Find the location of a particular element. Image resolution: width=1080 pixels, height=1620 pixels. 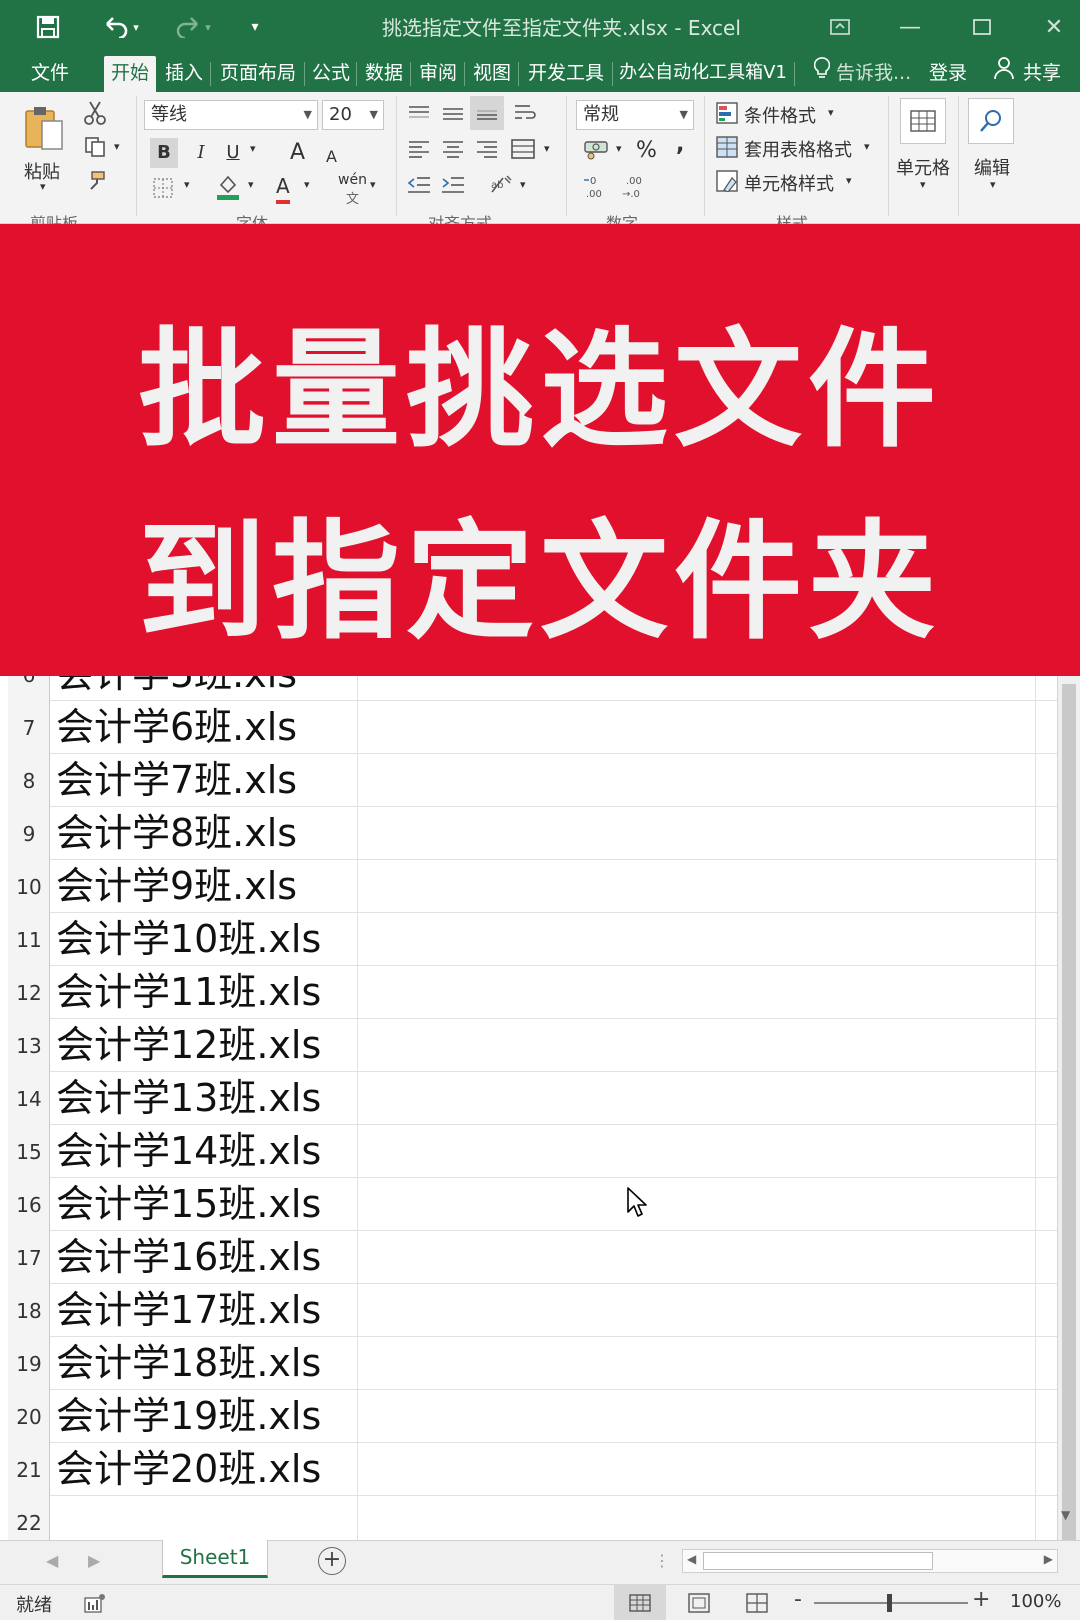

prev-sheet-arrow: ◀ is located at coordinates (52, 1560).